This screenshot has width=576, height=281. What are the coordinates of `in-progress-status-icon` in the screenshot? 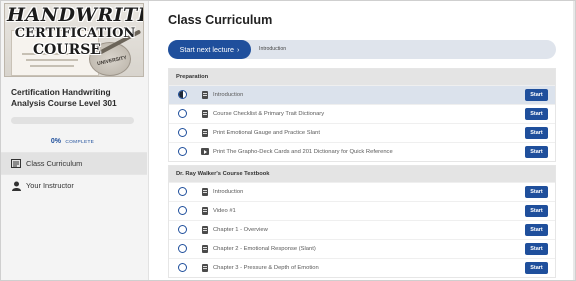 It's located at (182, 94).